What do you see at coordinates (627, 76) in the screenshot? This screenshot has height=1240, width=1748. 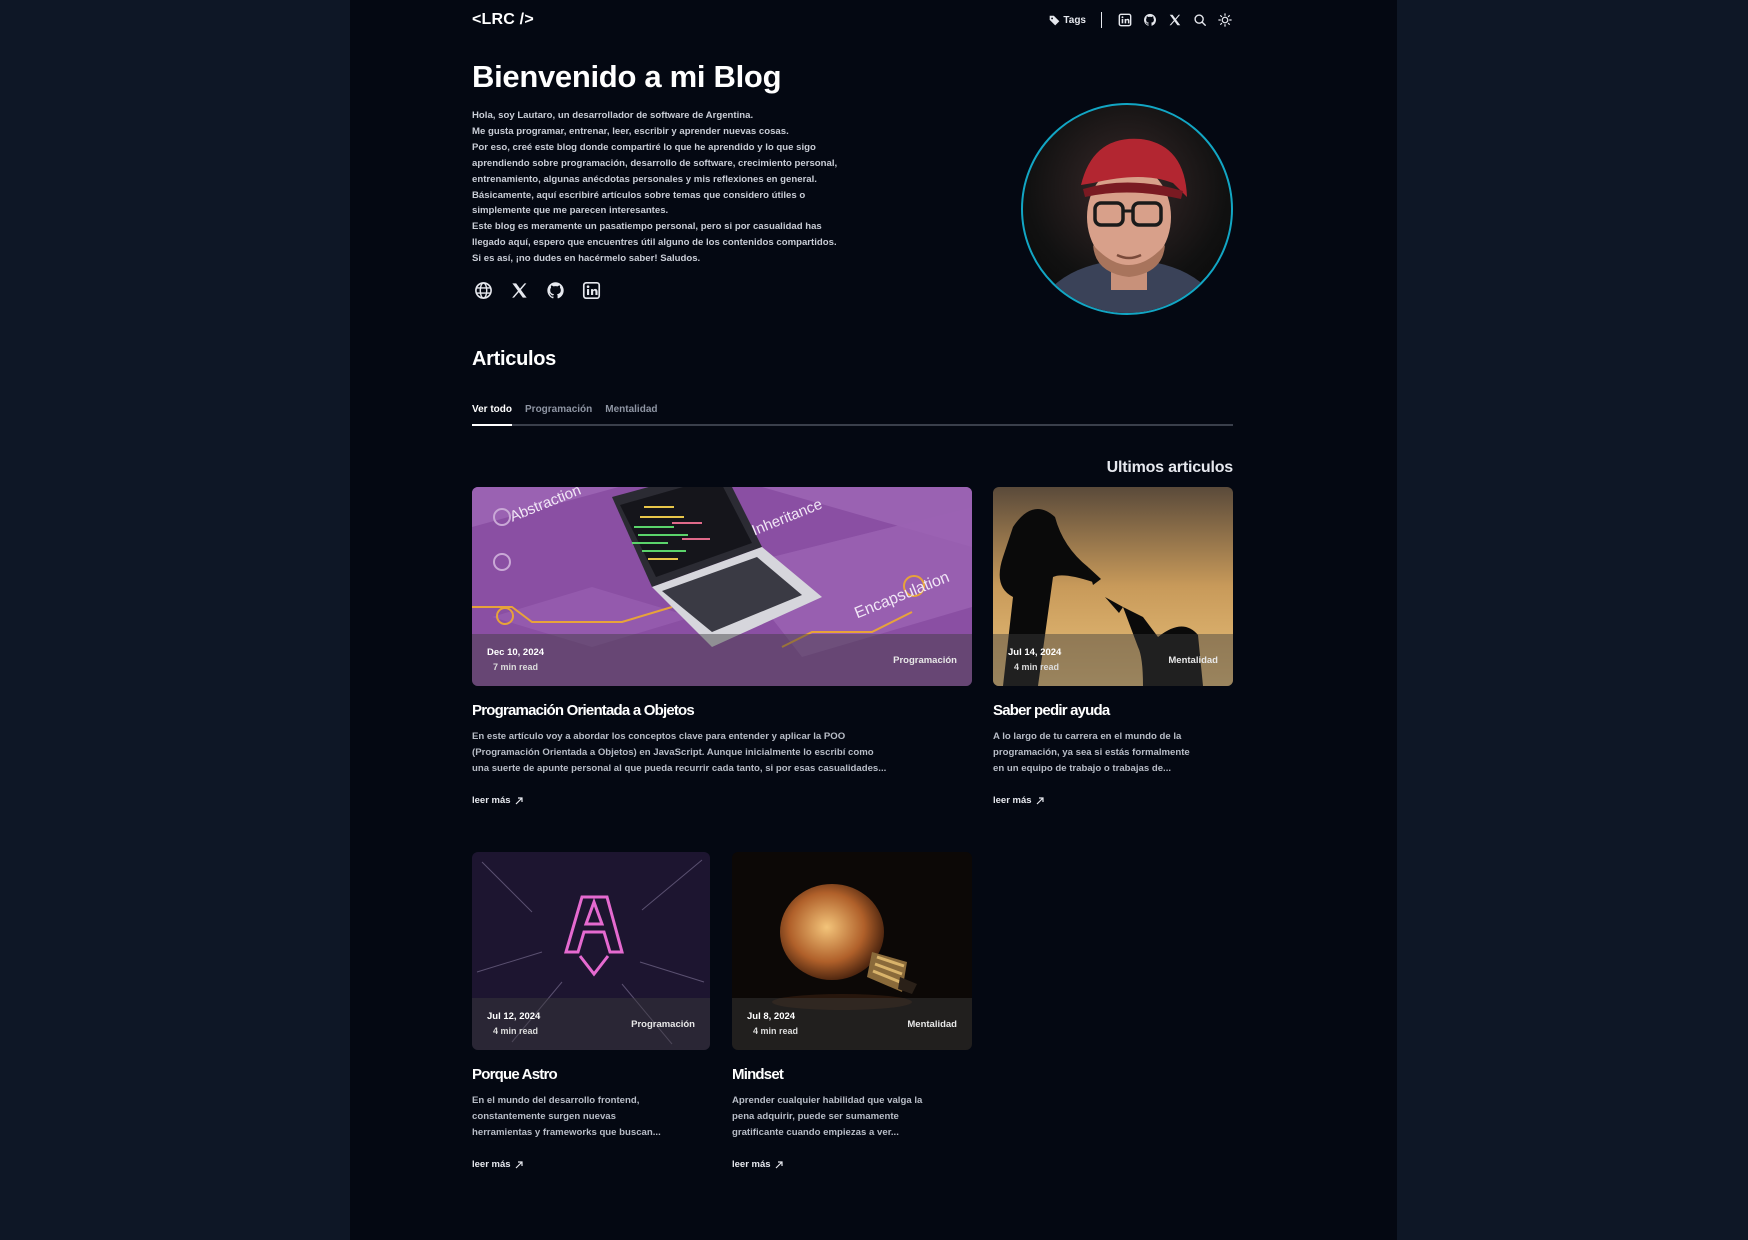 I see `hero-title: Bienvenido a mi Blog` at bounding box center [627, 76].